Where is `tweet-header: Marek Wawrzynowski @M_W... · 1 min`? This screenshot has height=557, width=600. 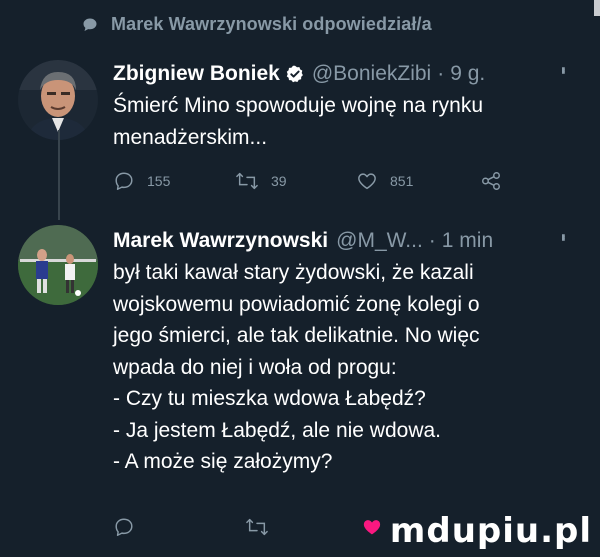 tweet-header: Marek Wawrzynowski @M_W... · 1 min is located at coordinates (303, 241).